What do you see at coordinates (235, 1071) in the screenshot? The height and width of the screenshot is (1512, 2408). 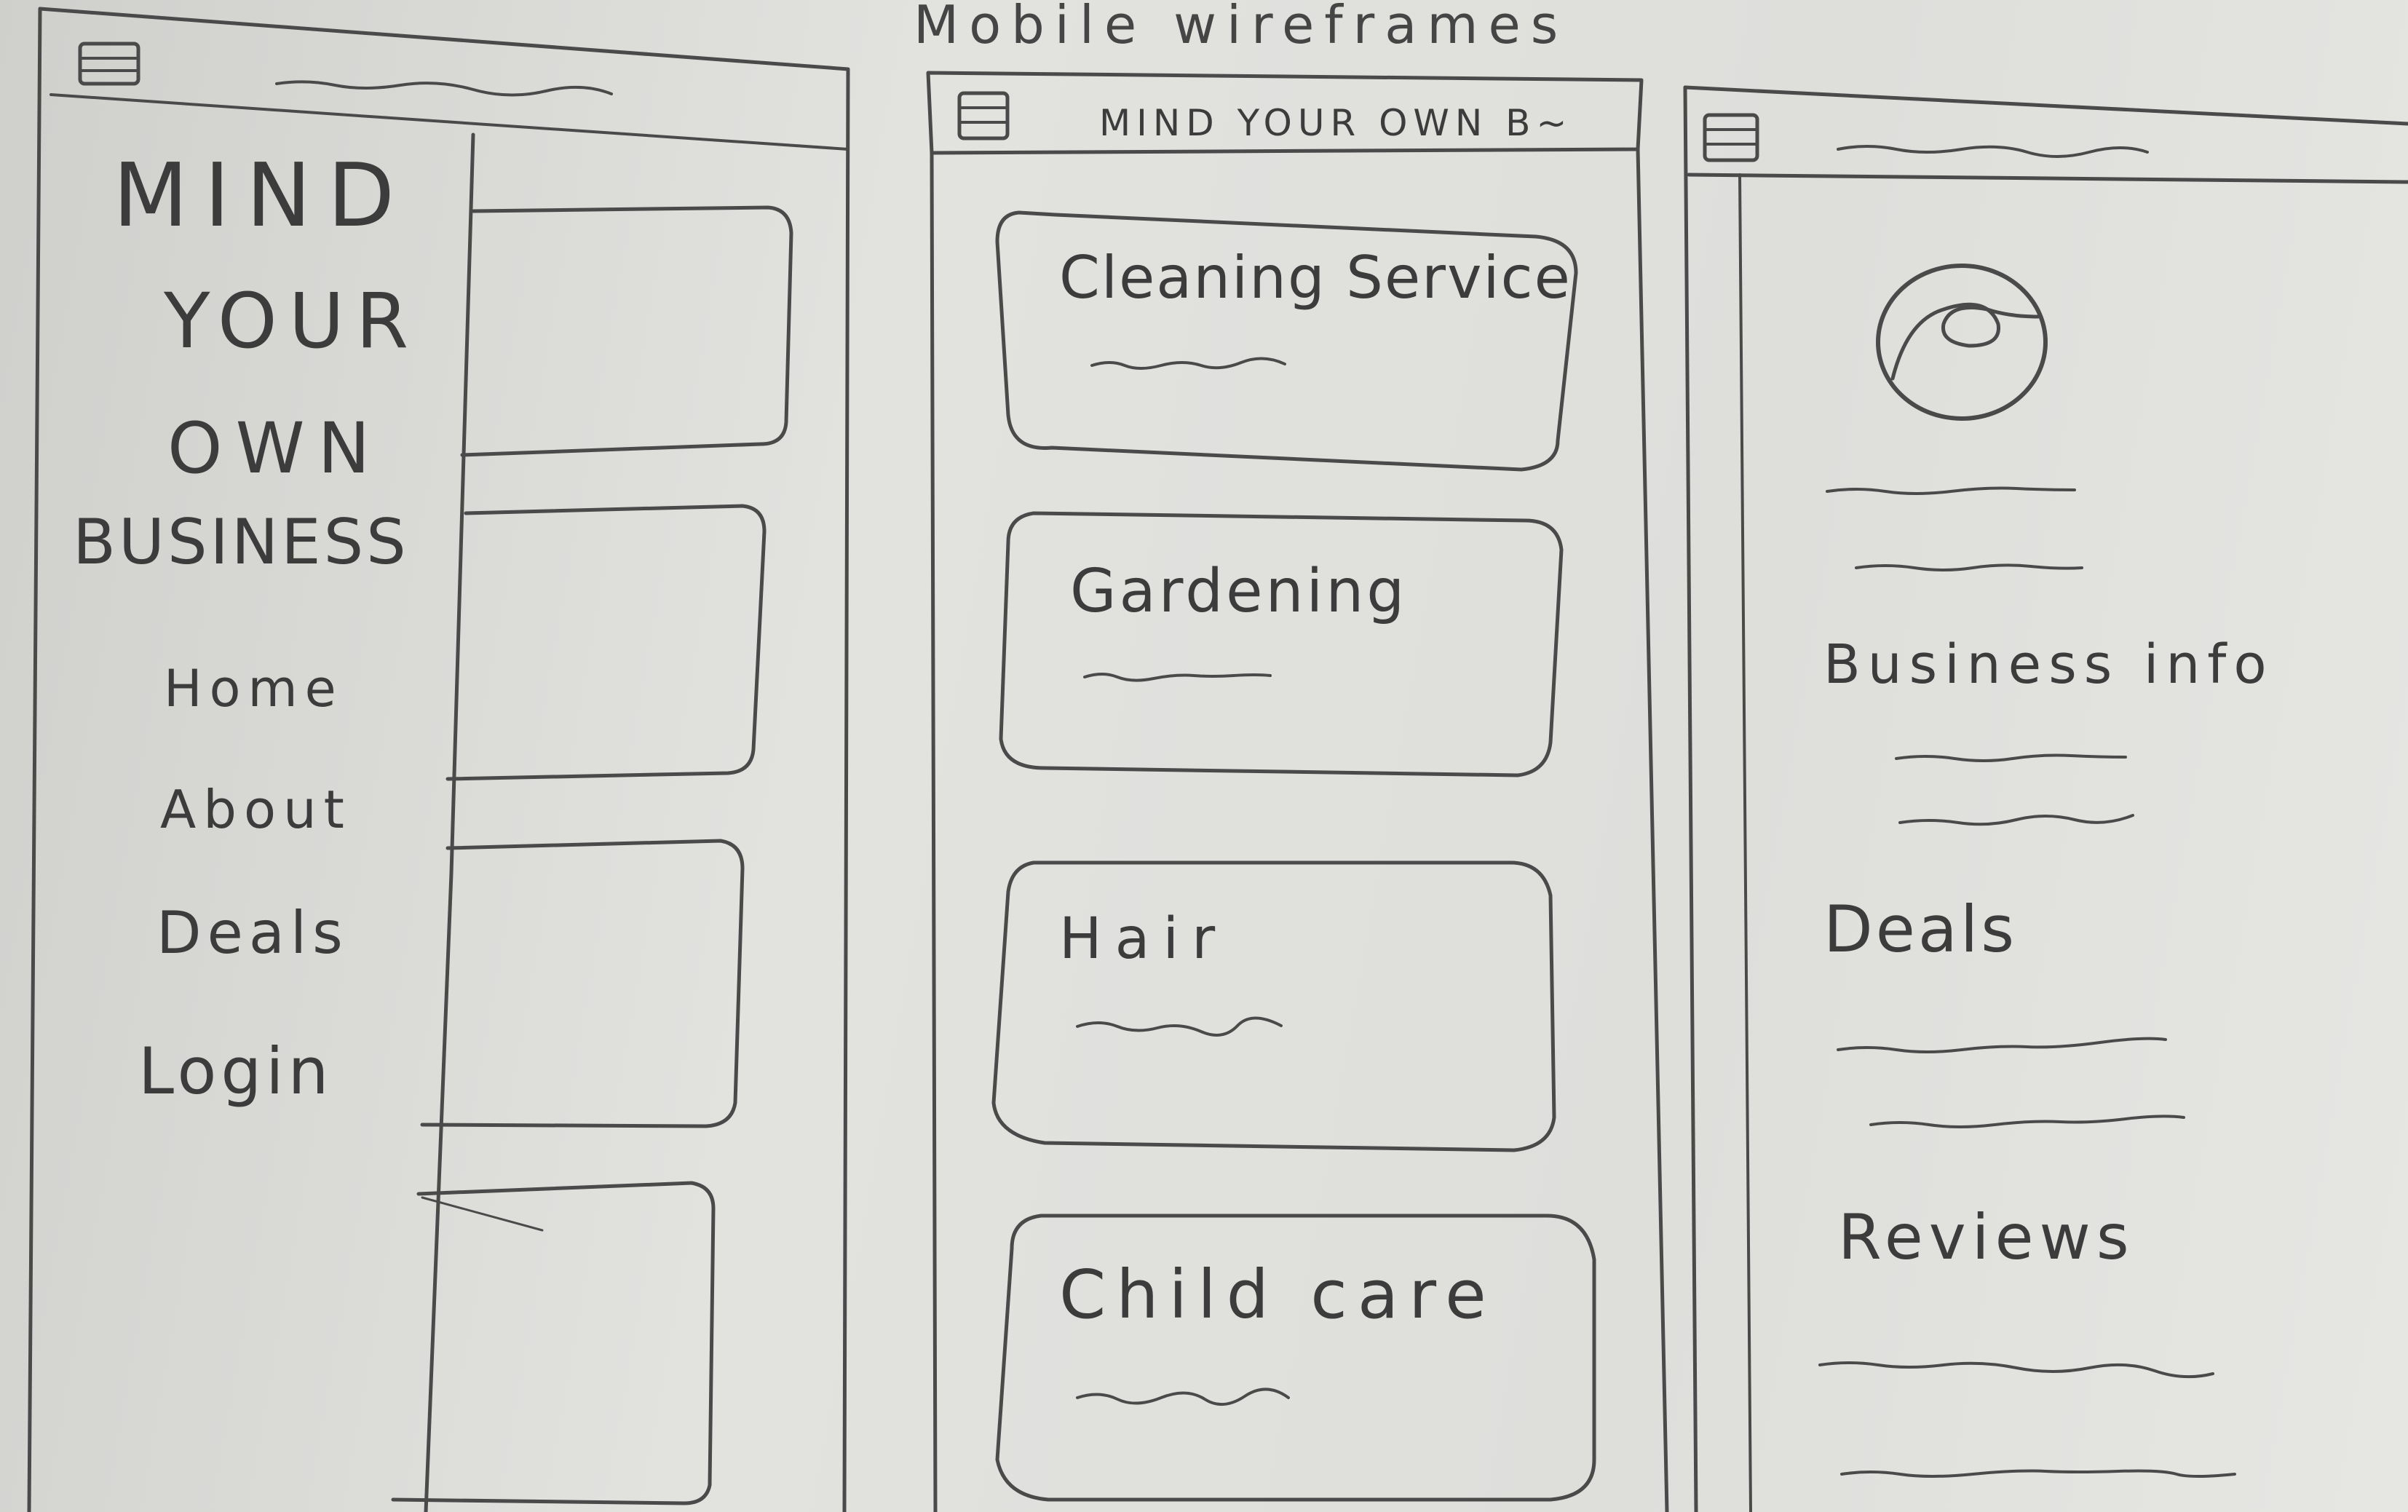 I see `nav-item-login: Login` at bounding box center [235, 1071].